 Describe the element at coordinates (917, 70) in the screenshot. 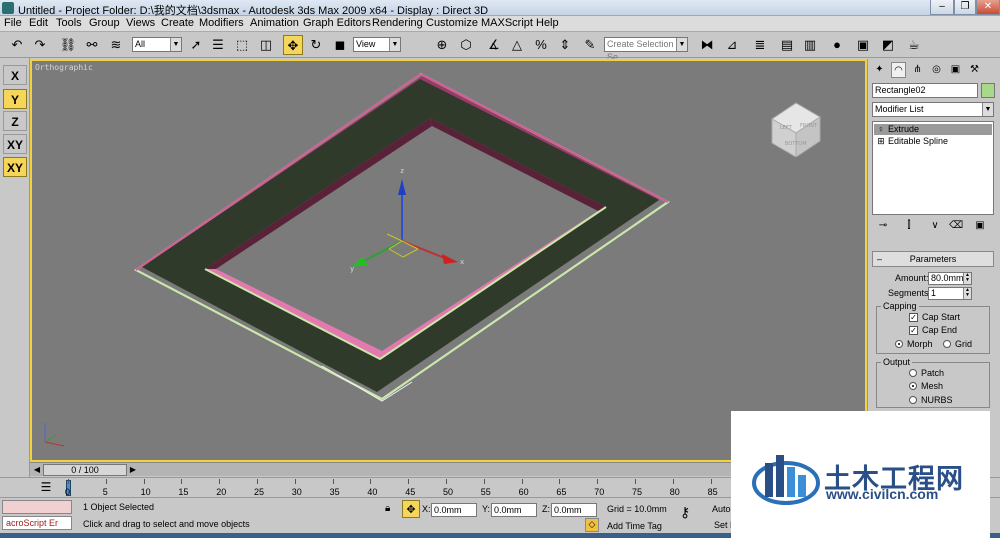

I see `hierarchy-tab-icon: ⋔` at that location.